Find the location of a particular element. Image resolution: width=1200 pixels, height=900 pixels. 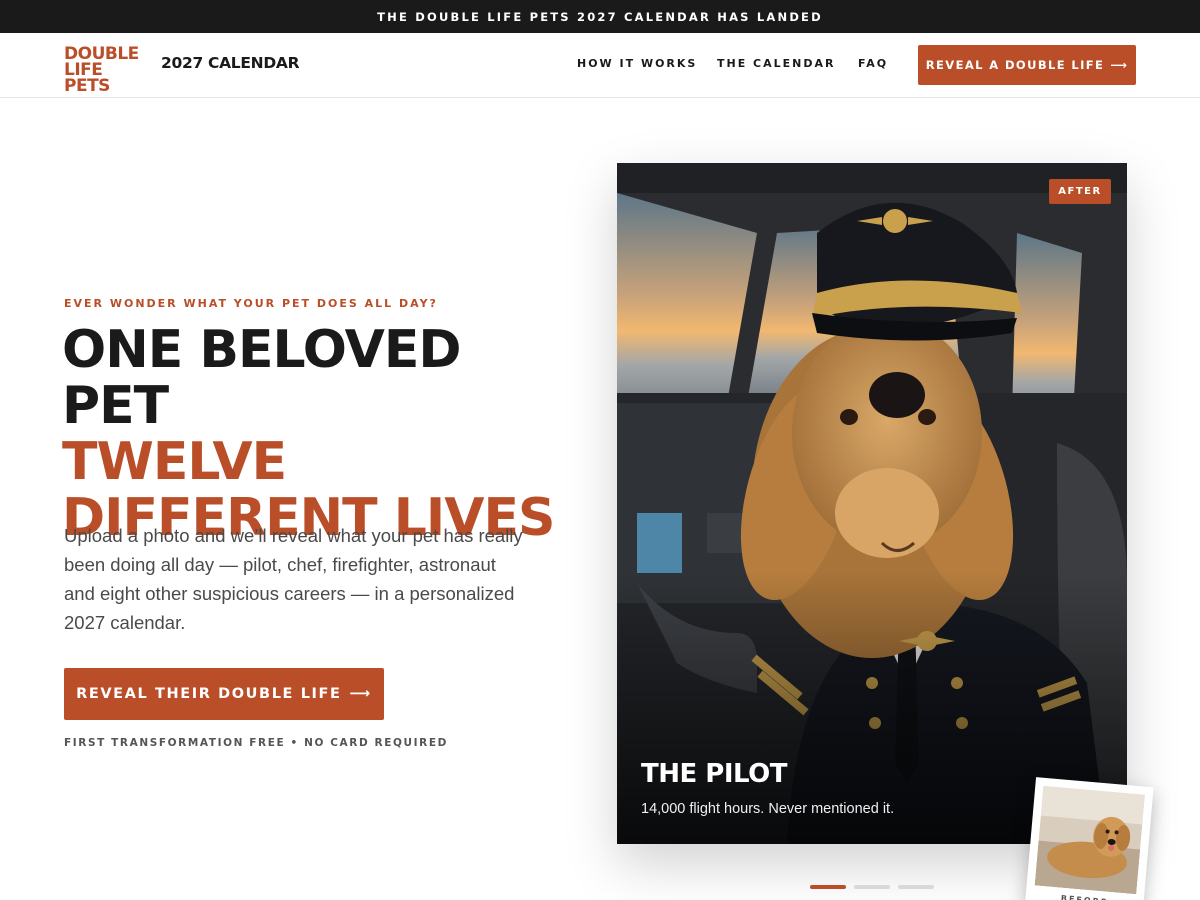

hero-eyebrow: EVER WONDER WHAT YOUR PET DOES ALL DAY? is located at coordinates (251, 303).